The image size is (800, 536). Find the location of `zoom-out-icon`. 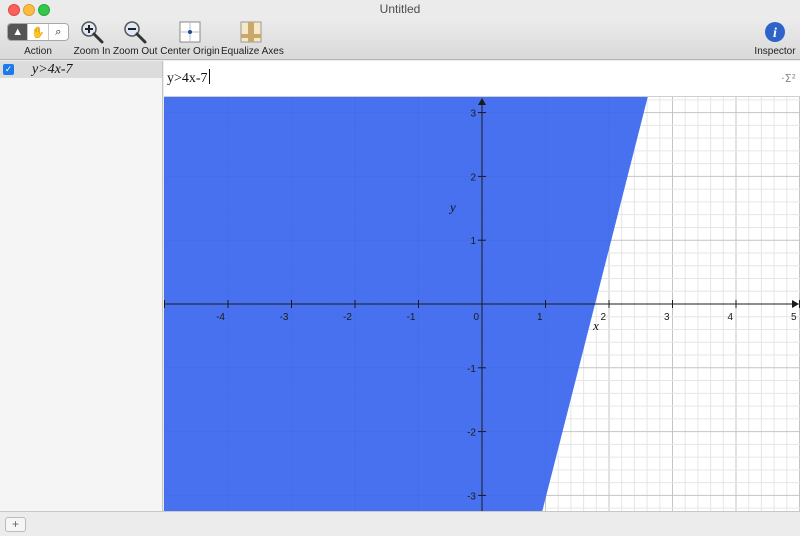

zoom-out-icon is located at coordinates (135, 32).